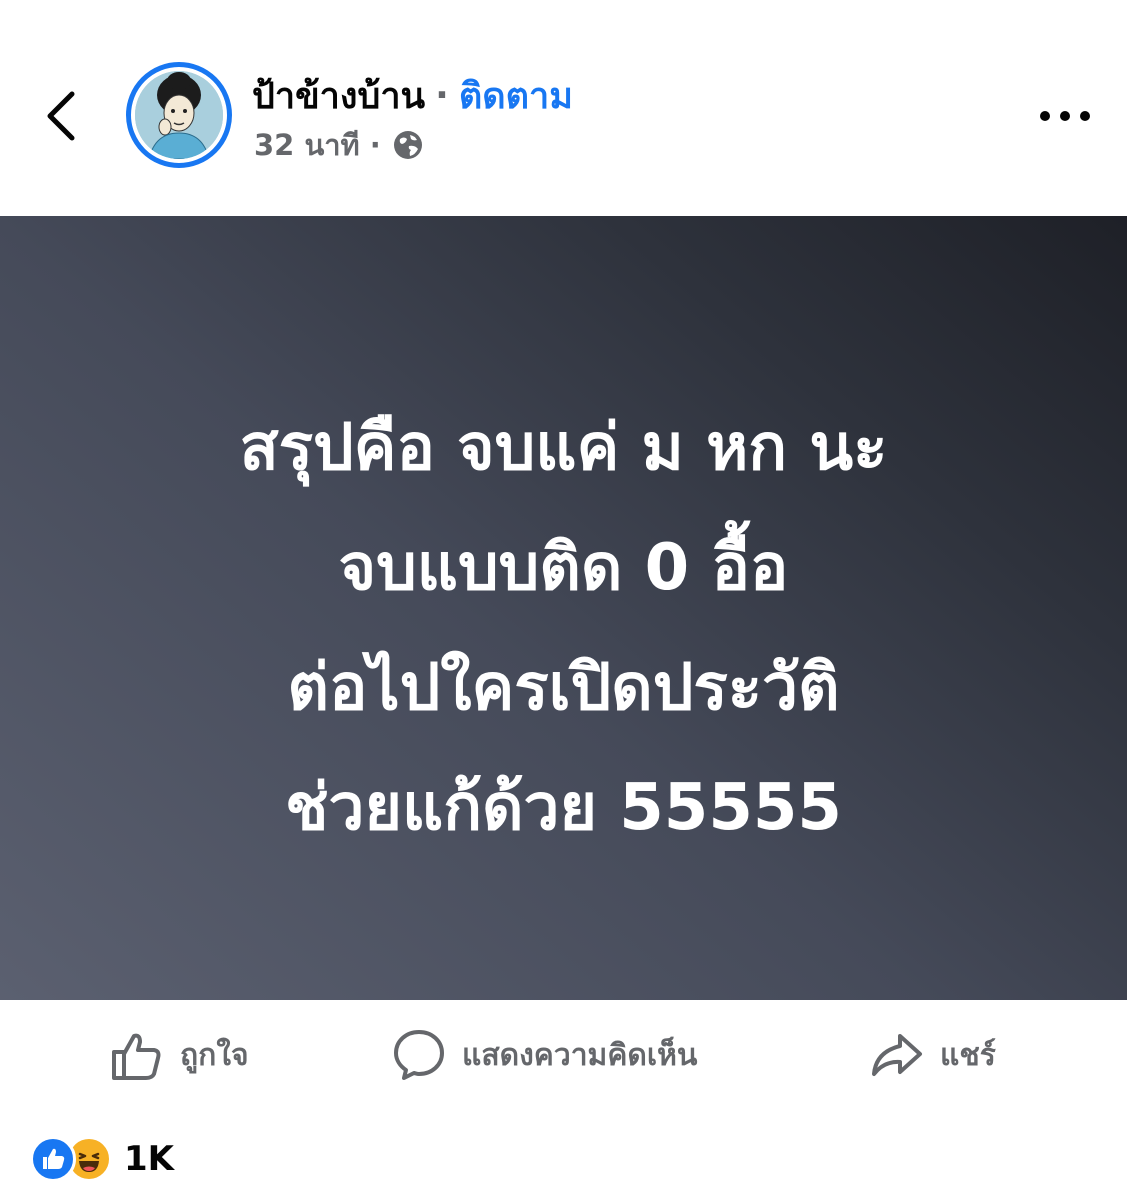 This screenshot has width=1127, height=1200. I want to click on thumbs-up-icon, so click(136, 1056).